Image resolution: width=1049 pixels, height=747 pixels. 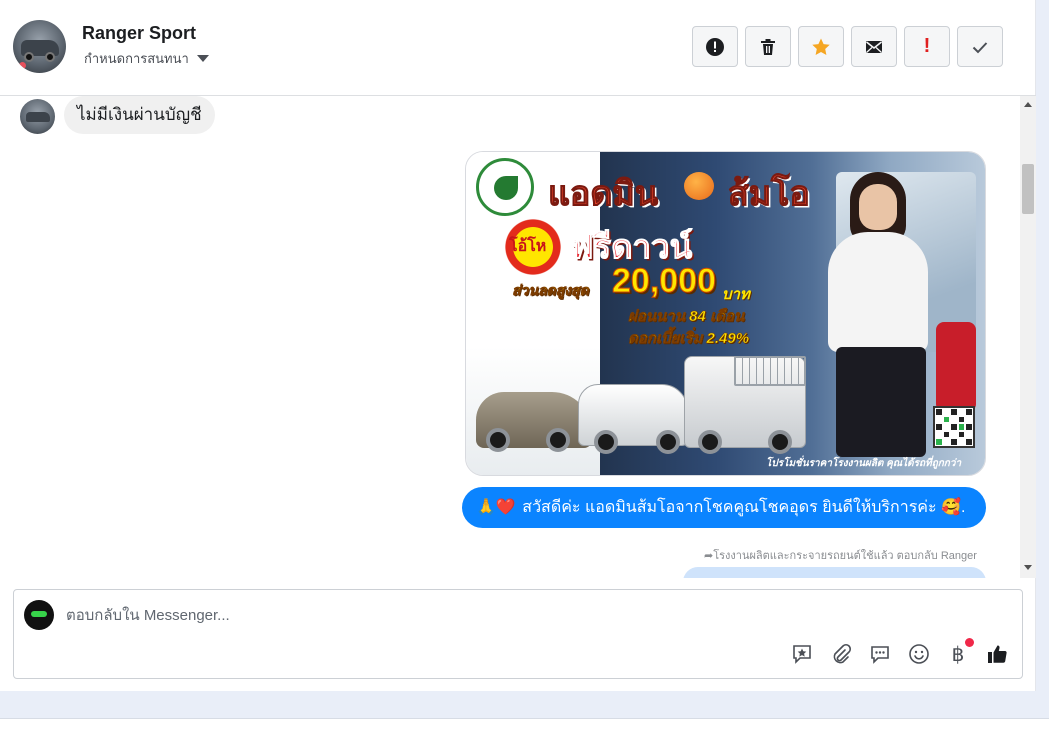 What do you see at coordinates (518, 48) in the screenshot?
I see `conversation-header: Ranger Sport กำหนดการสนทนา !` at bounding box center [518, 48].